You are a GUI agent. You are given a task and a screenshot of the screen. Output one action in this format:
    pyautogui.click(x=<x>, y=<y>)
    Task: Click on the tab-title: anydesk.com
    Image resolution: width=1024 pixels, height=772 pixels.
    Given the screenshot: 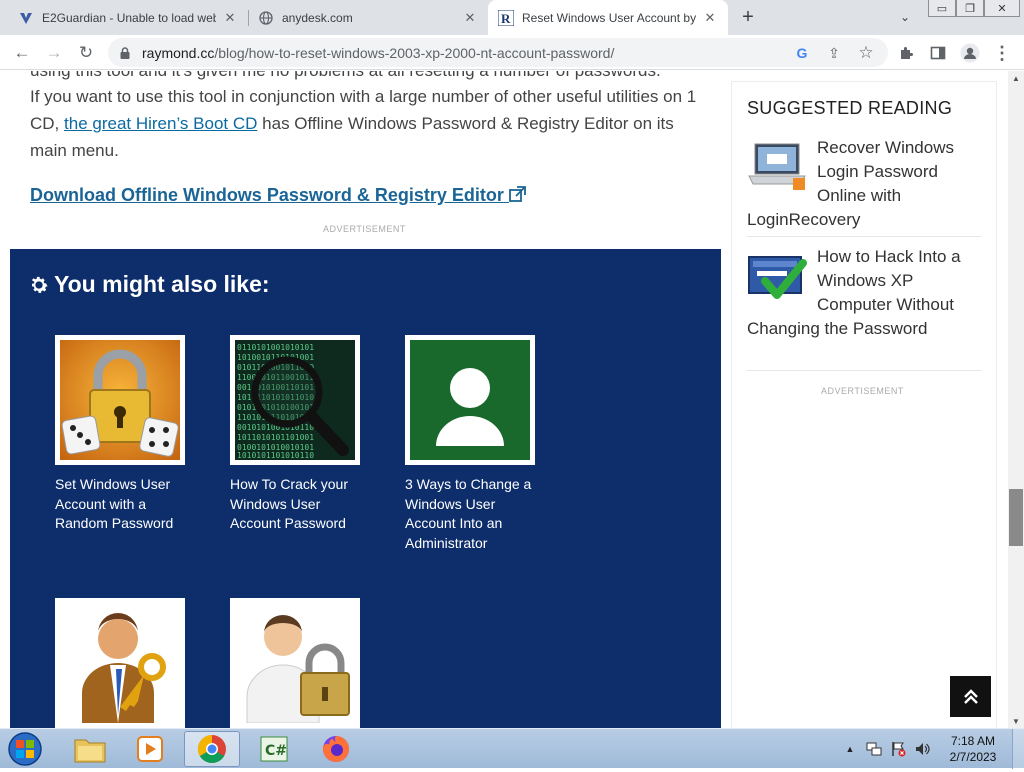 What is the action you would take?
    pyautogui.click(x=317, y=17)
    